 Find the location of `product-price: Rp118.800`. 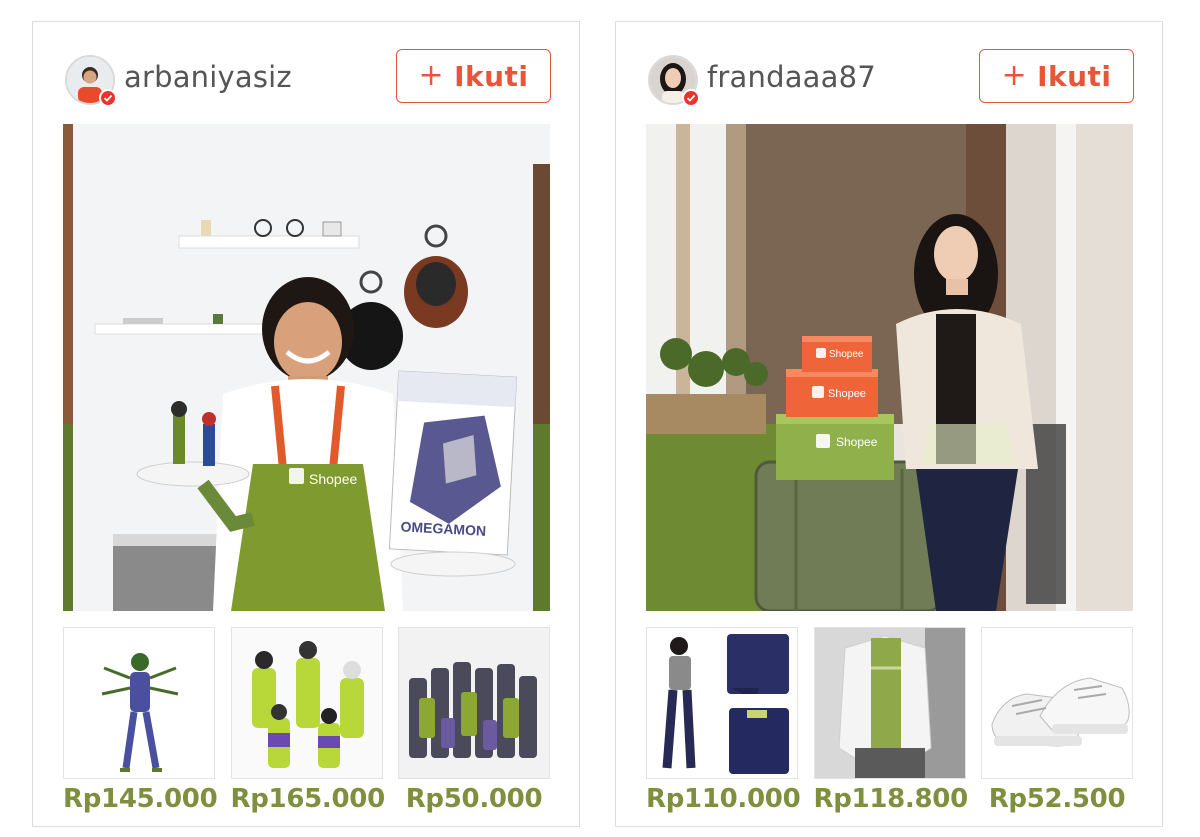

product-price: Rp118.800 is located at coordinates (891, 799).